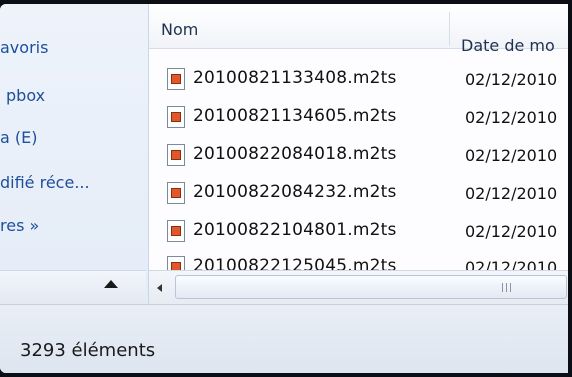 The width and height of the screenshot is (572, 377). Describe the element at coordinates (358, 261) in the screenshot. I see `table-row: 20100822125045.m2ts 02/12/2010` at that location.